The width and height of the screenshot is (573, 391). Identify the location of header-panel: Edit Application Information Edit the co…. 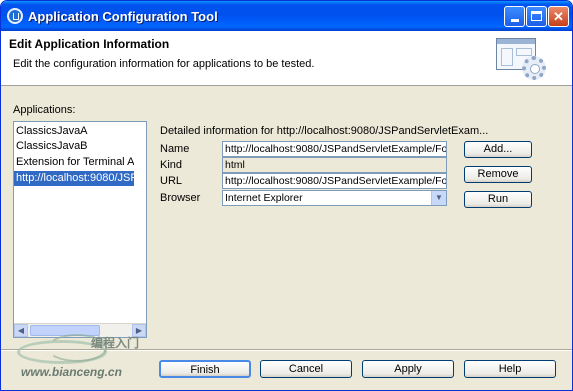
(286, 58).